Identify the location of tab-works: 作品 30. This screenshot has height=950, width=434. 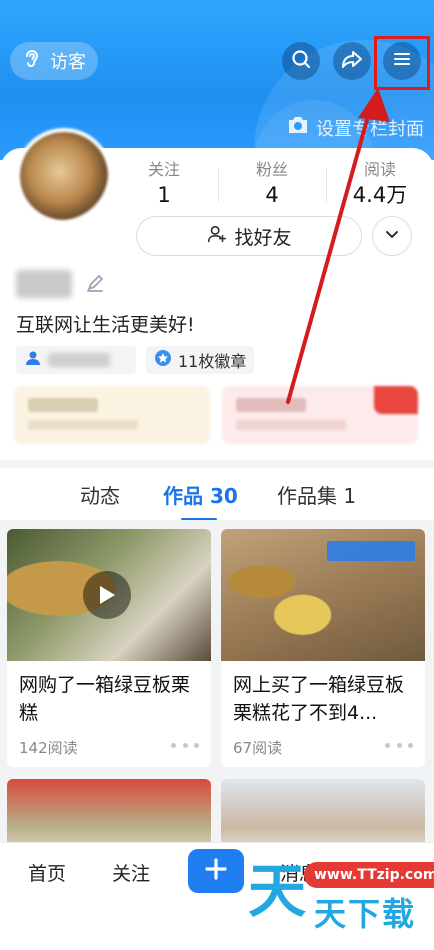
(200, 494).